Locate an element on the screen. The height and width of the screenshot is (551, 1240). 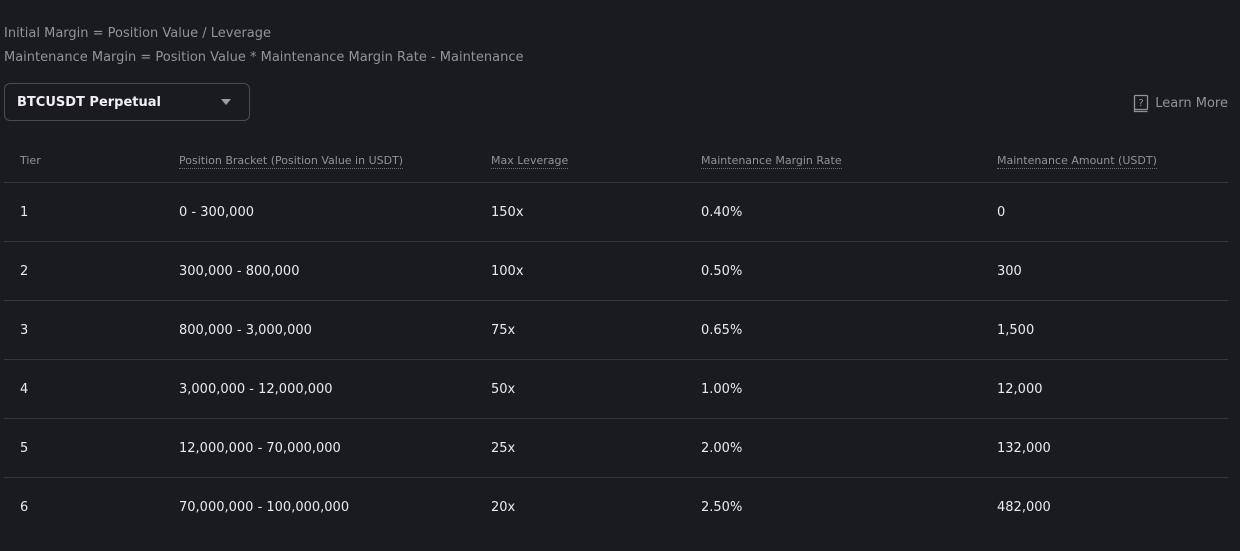
amount-cell: 12,000 is located at coordinates (1020, 389).